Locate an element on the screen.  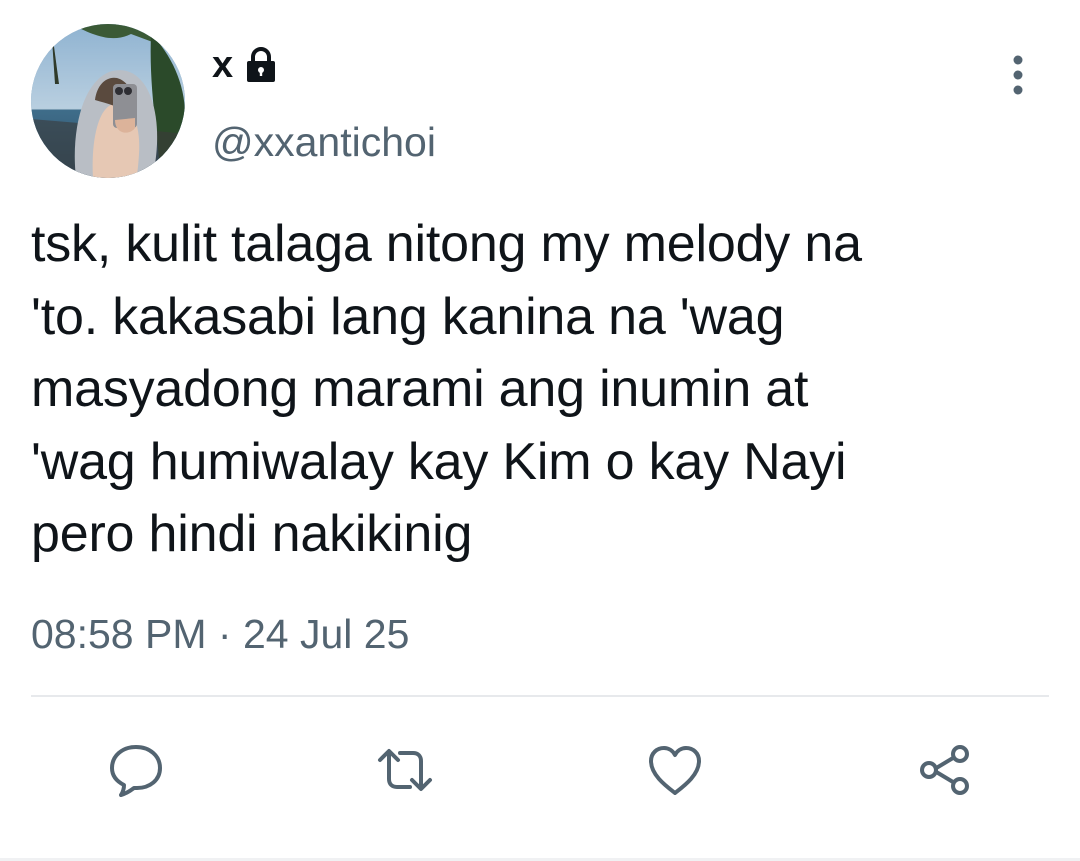
like-button is located at coordinates (675, 770).